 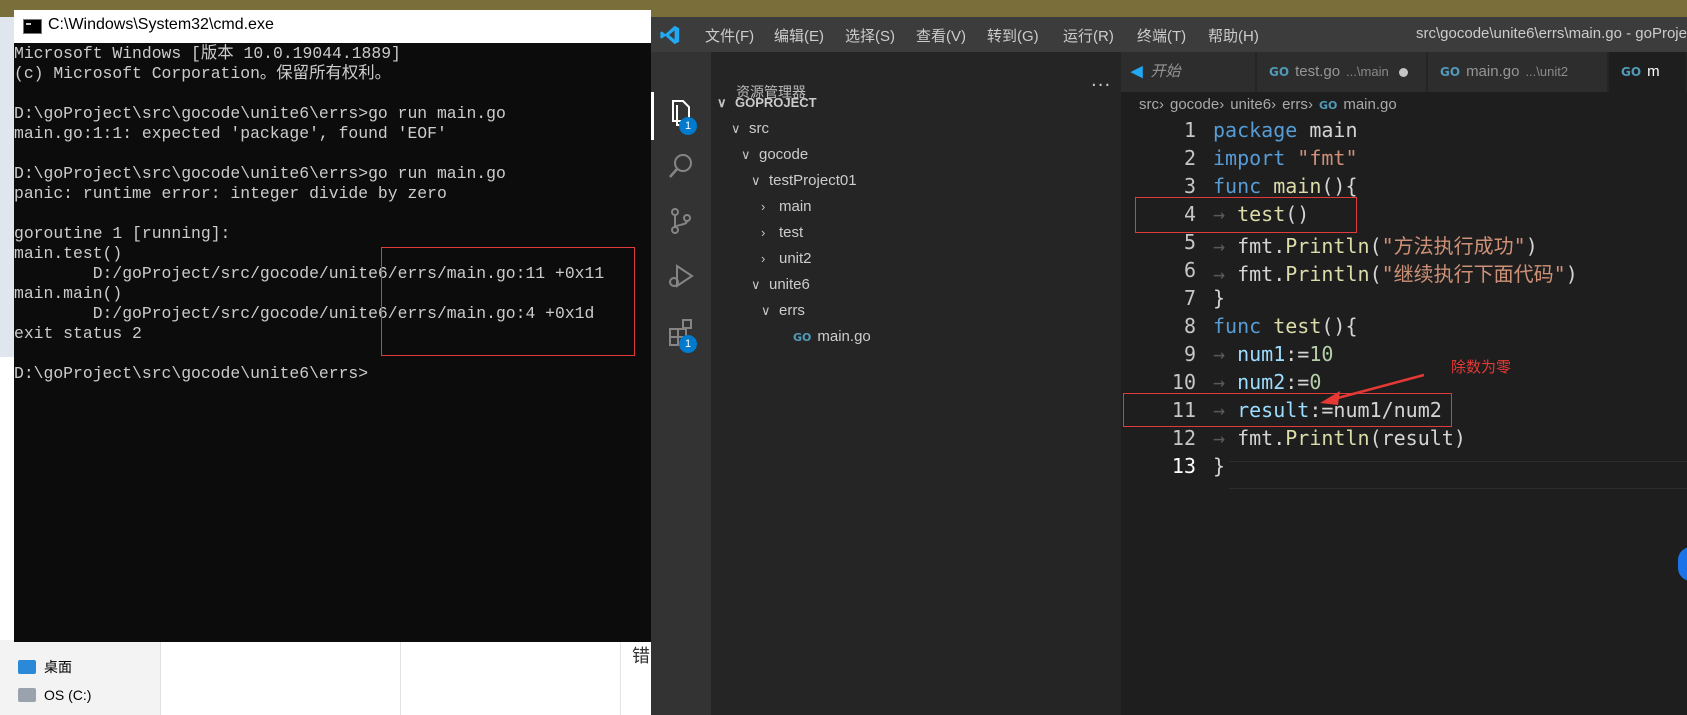 What do you see at coordinates (58, 667) in the screenshot?
I see `nav-item-label: 桌面` at bounding box center [58, 667].